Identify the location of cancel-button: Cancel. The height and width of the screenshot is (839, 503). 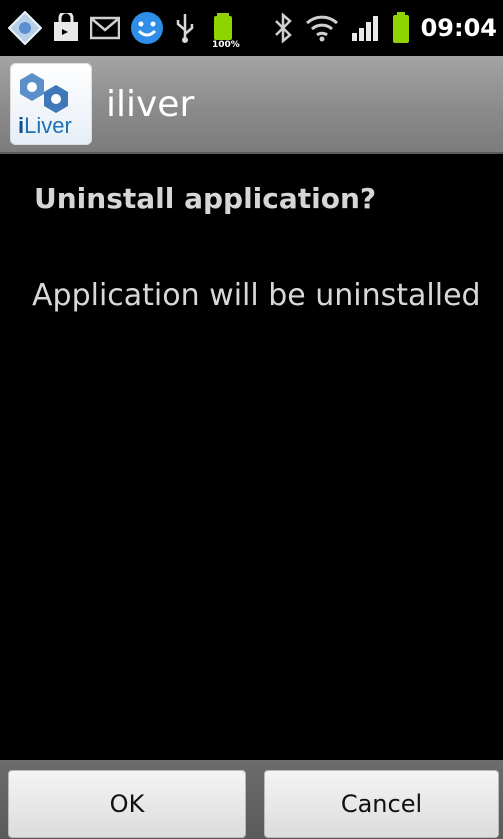
(381, 804).